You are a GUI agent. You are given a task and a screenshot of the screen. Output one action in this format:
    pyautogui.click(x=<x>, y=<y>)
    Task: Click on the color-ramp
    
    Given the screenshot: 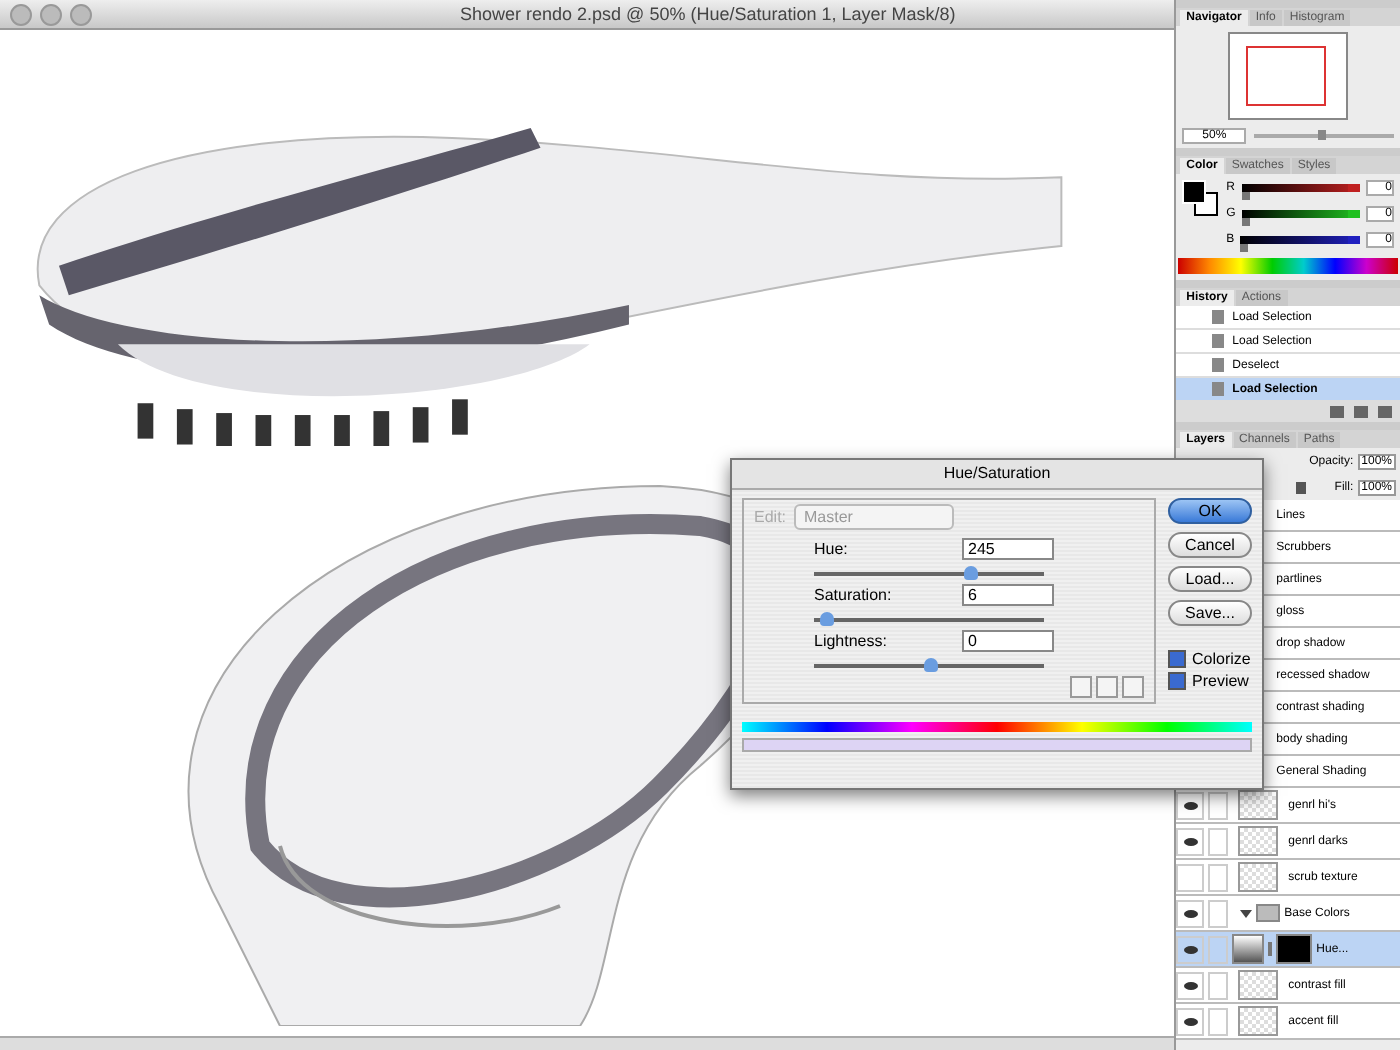 What is the action you would take?
    pyautogui.click(x=1288, y=266)
    